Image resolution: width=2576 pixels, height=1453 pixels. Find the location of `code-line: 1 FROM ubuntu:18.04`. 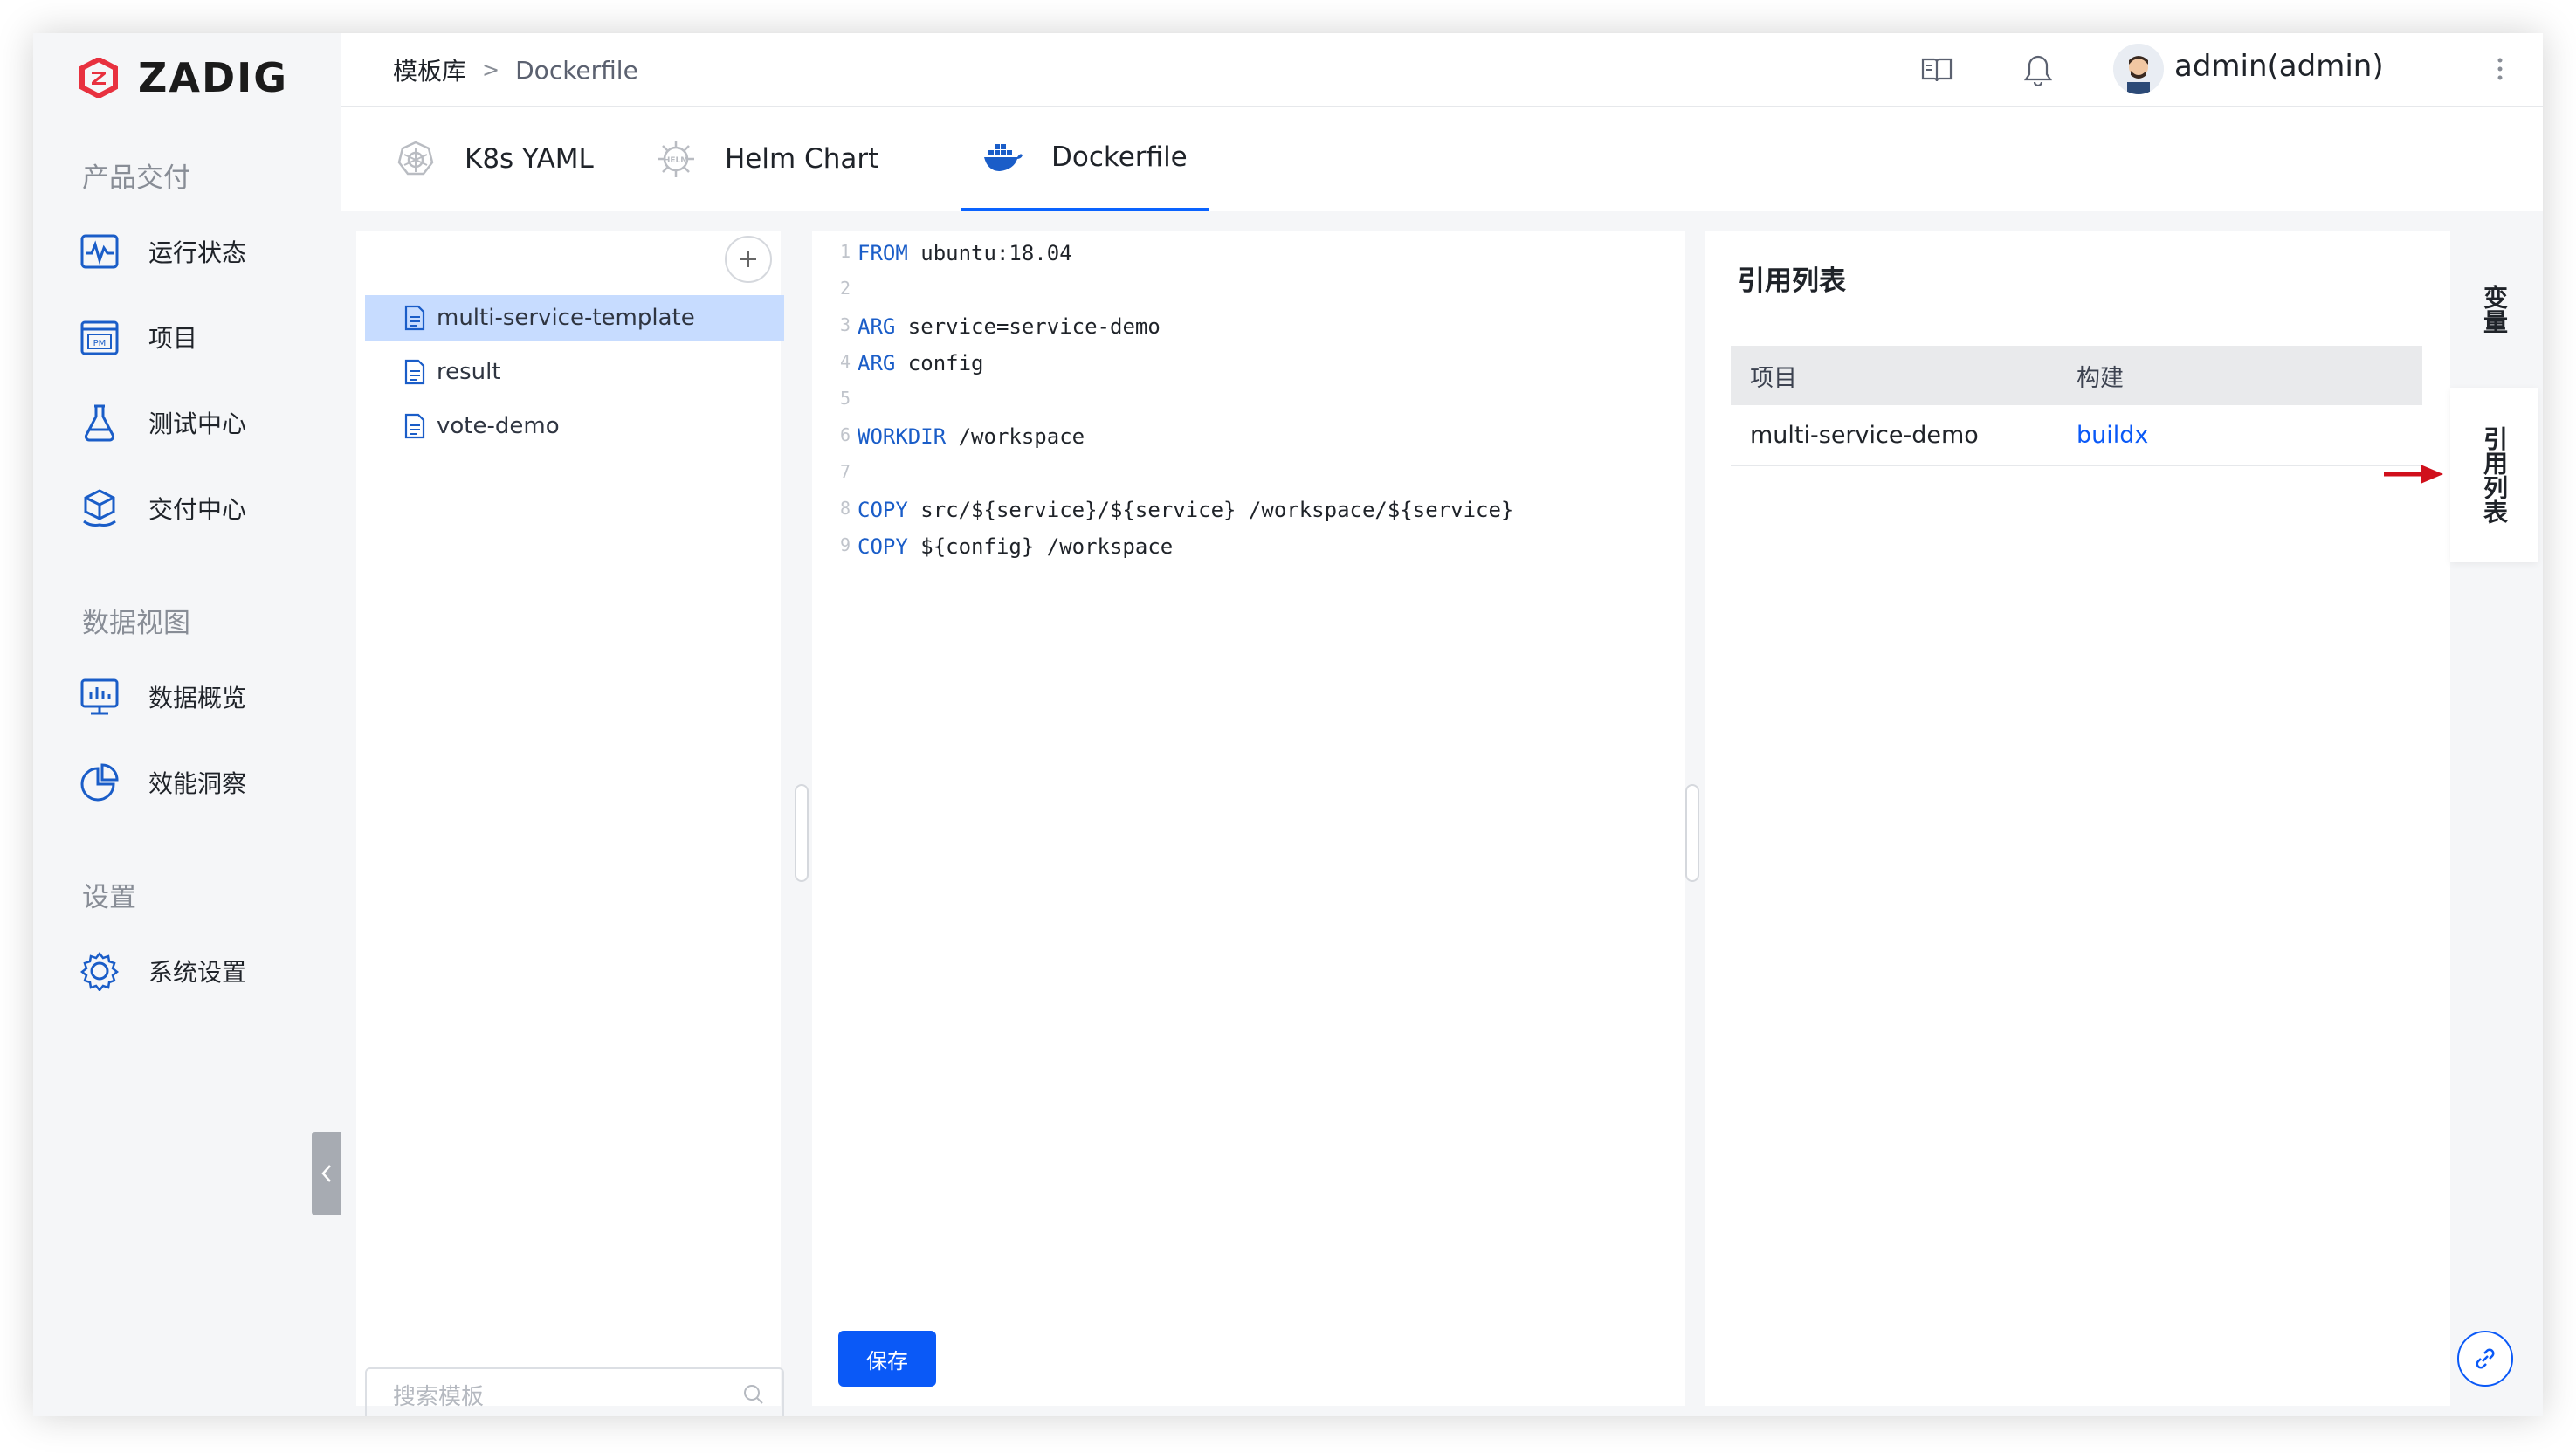

code-line: 1 FROM ubuntu:18.04 is located at coordinates (955, 253).